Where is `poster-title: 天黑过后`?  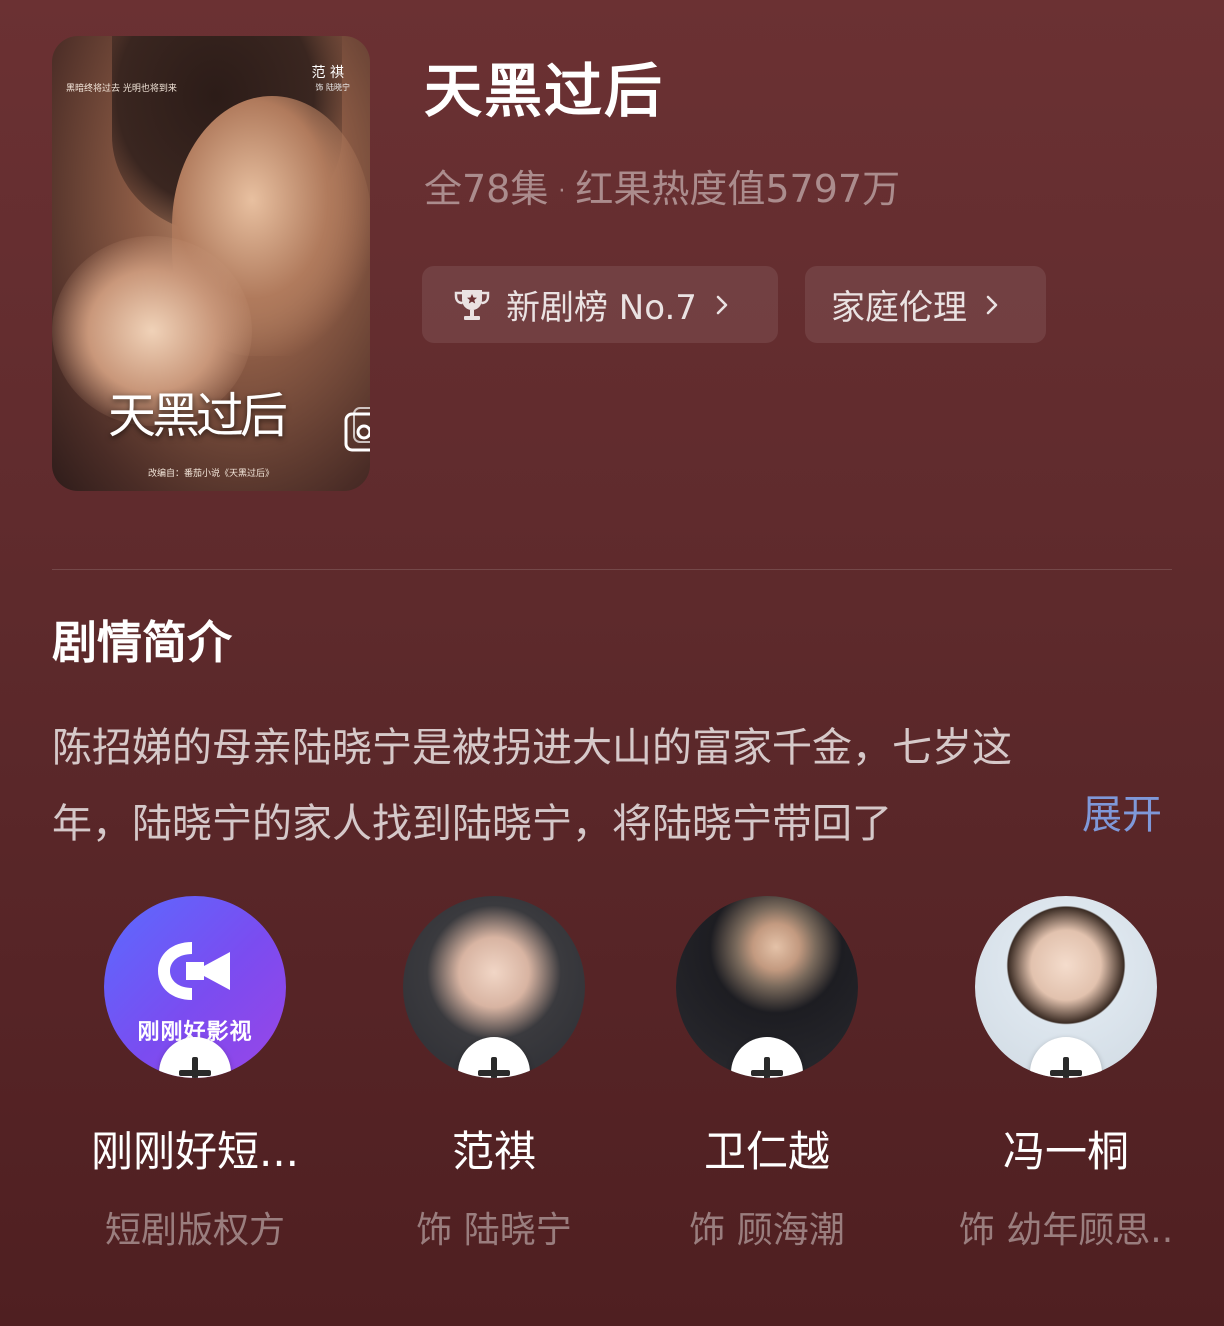 poster-title: 天黑过后 is located at coordinates (198, 416).